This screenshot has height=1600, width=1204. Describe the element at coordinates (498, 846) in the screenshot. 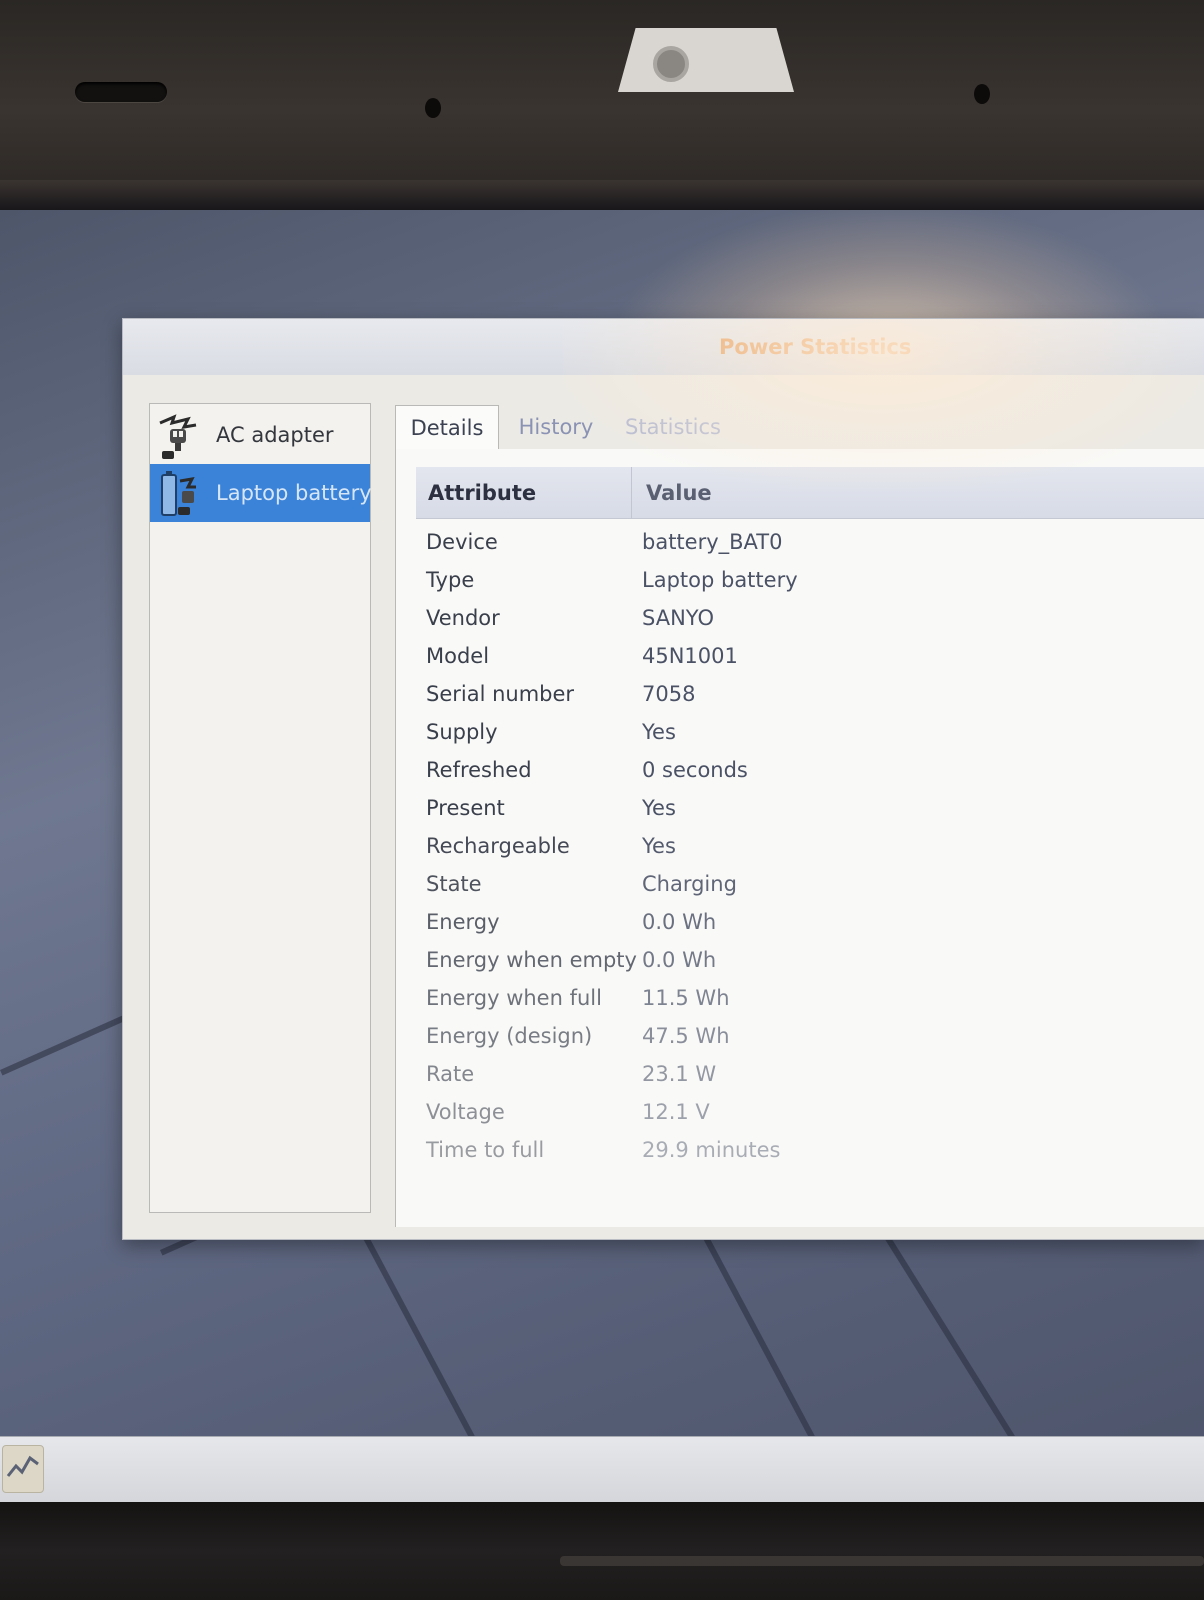

I see `attribute-cell: Rechargeable` at that location.